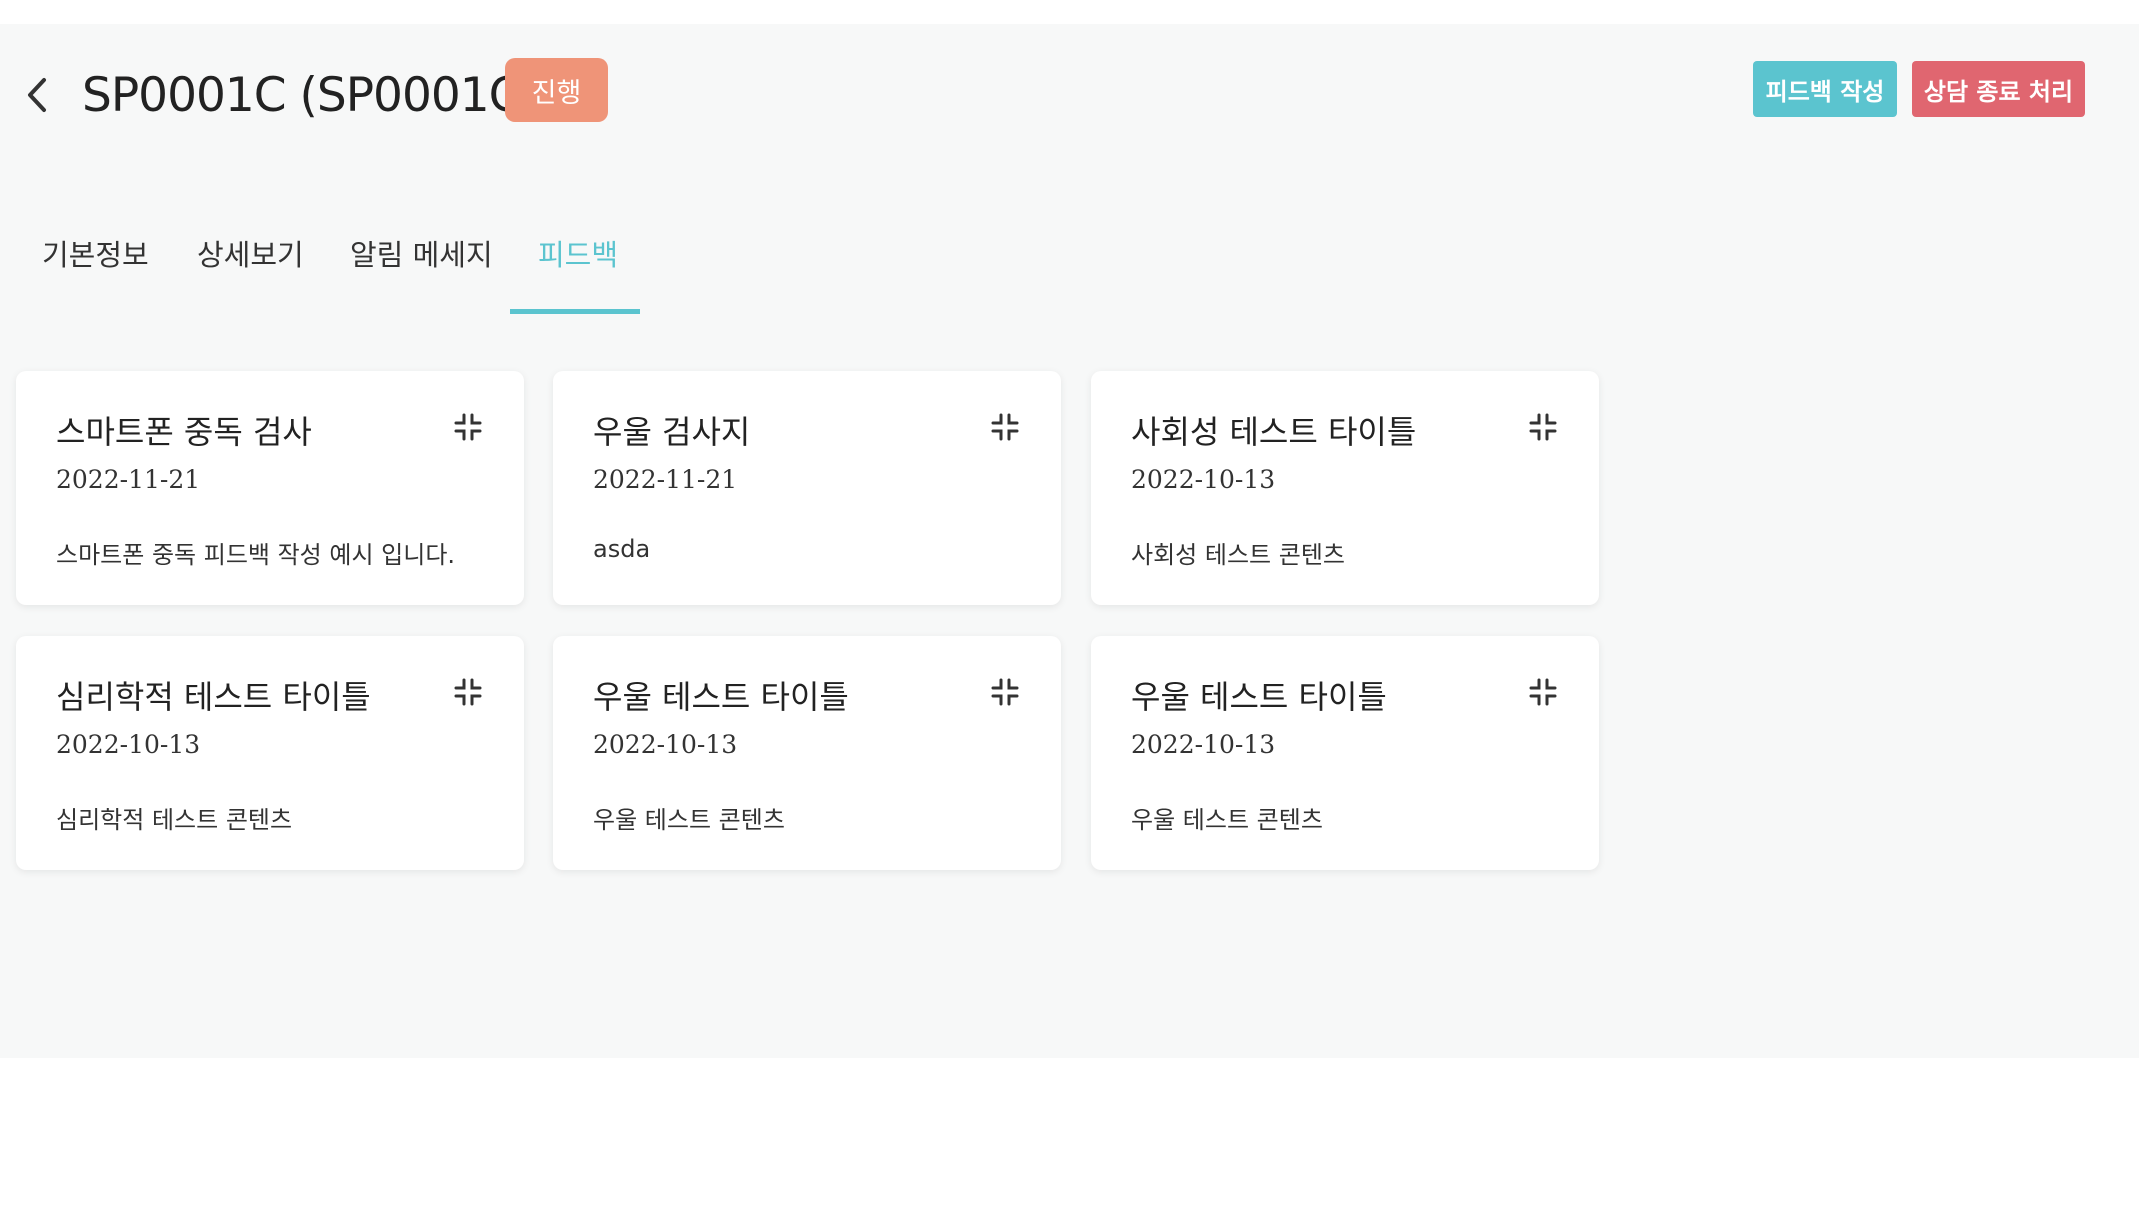 This screenshot has width=2139, height=1230. I want to click on tab-details: 상세보기, so click(250, 272).